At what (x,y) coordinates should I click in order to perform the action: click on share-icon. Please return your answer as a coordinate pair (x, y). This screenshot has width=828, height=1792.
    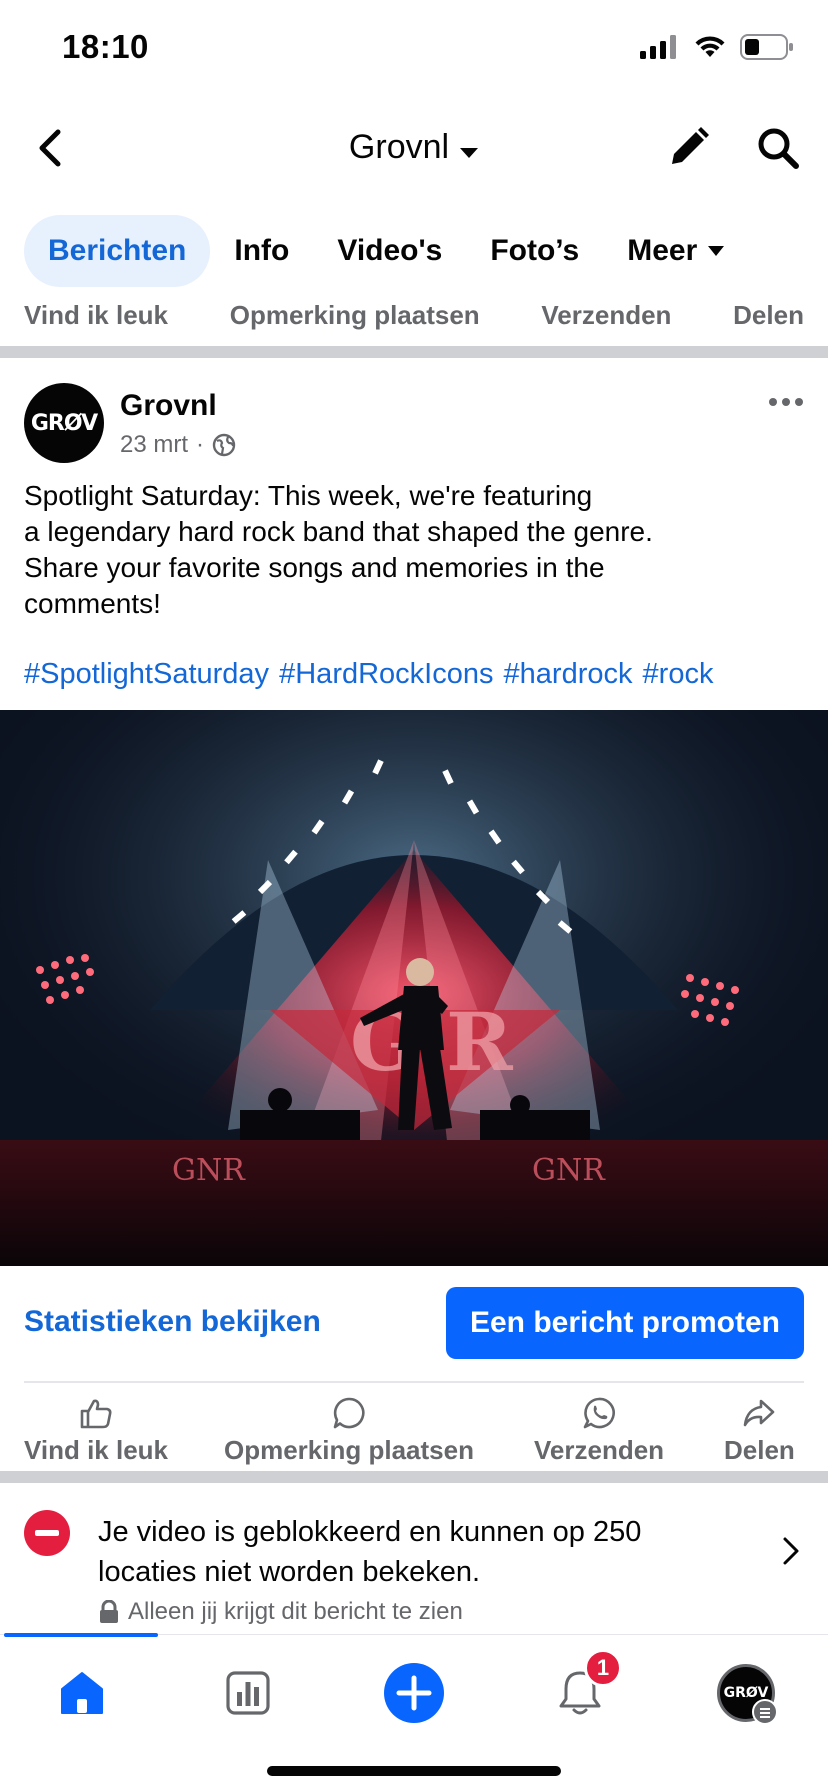
    Looking at the image, I should click on (759, 1413).